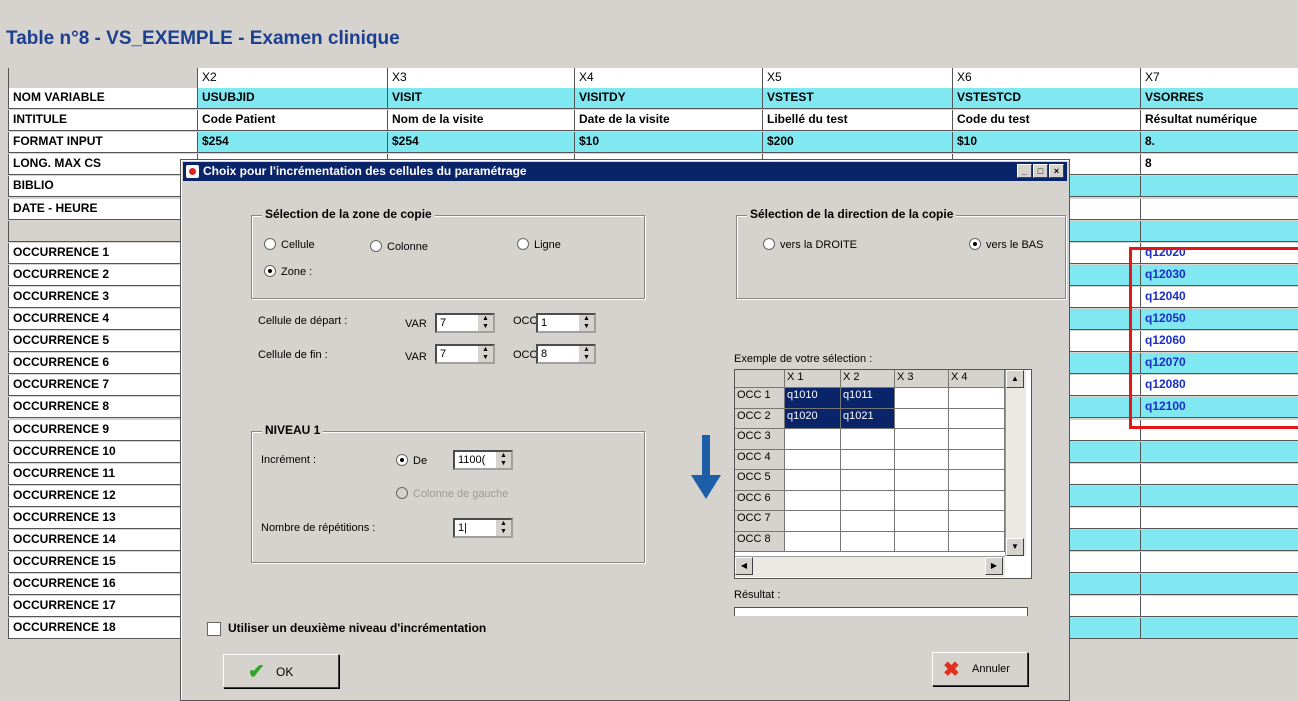 The height and width of the screenshot is (701, 1298). What do you see at coordinates (293, 143) in the screenshot?
I see `table-cell: $254` at bounding box center [293, 143].